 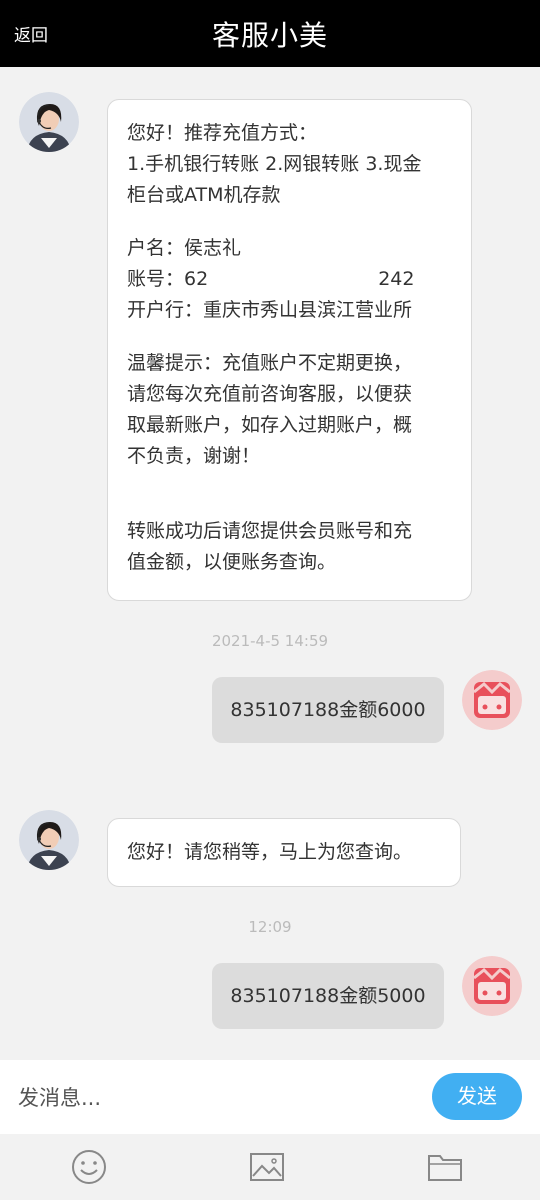 I want to click on message-text: 值金额，以便账务查询。, so click(x=232, y=562).